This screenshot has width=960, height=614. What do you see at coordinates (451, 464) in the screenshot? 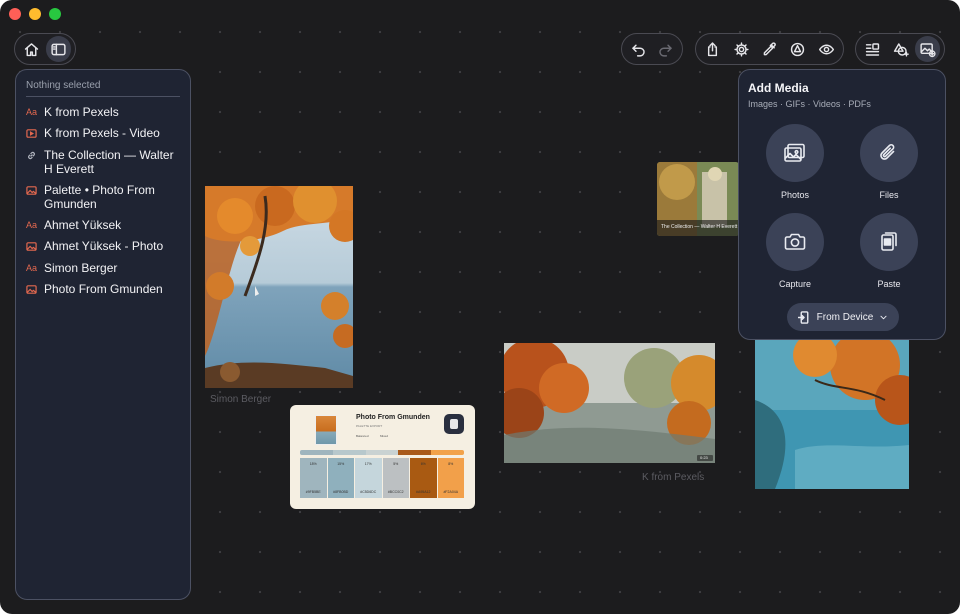
I see `swatch-percent: 8%` at bounding box center [451, 464].